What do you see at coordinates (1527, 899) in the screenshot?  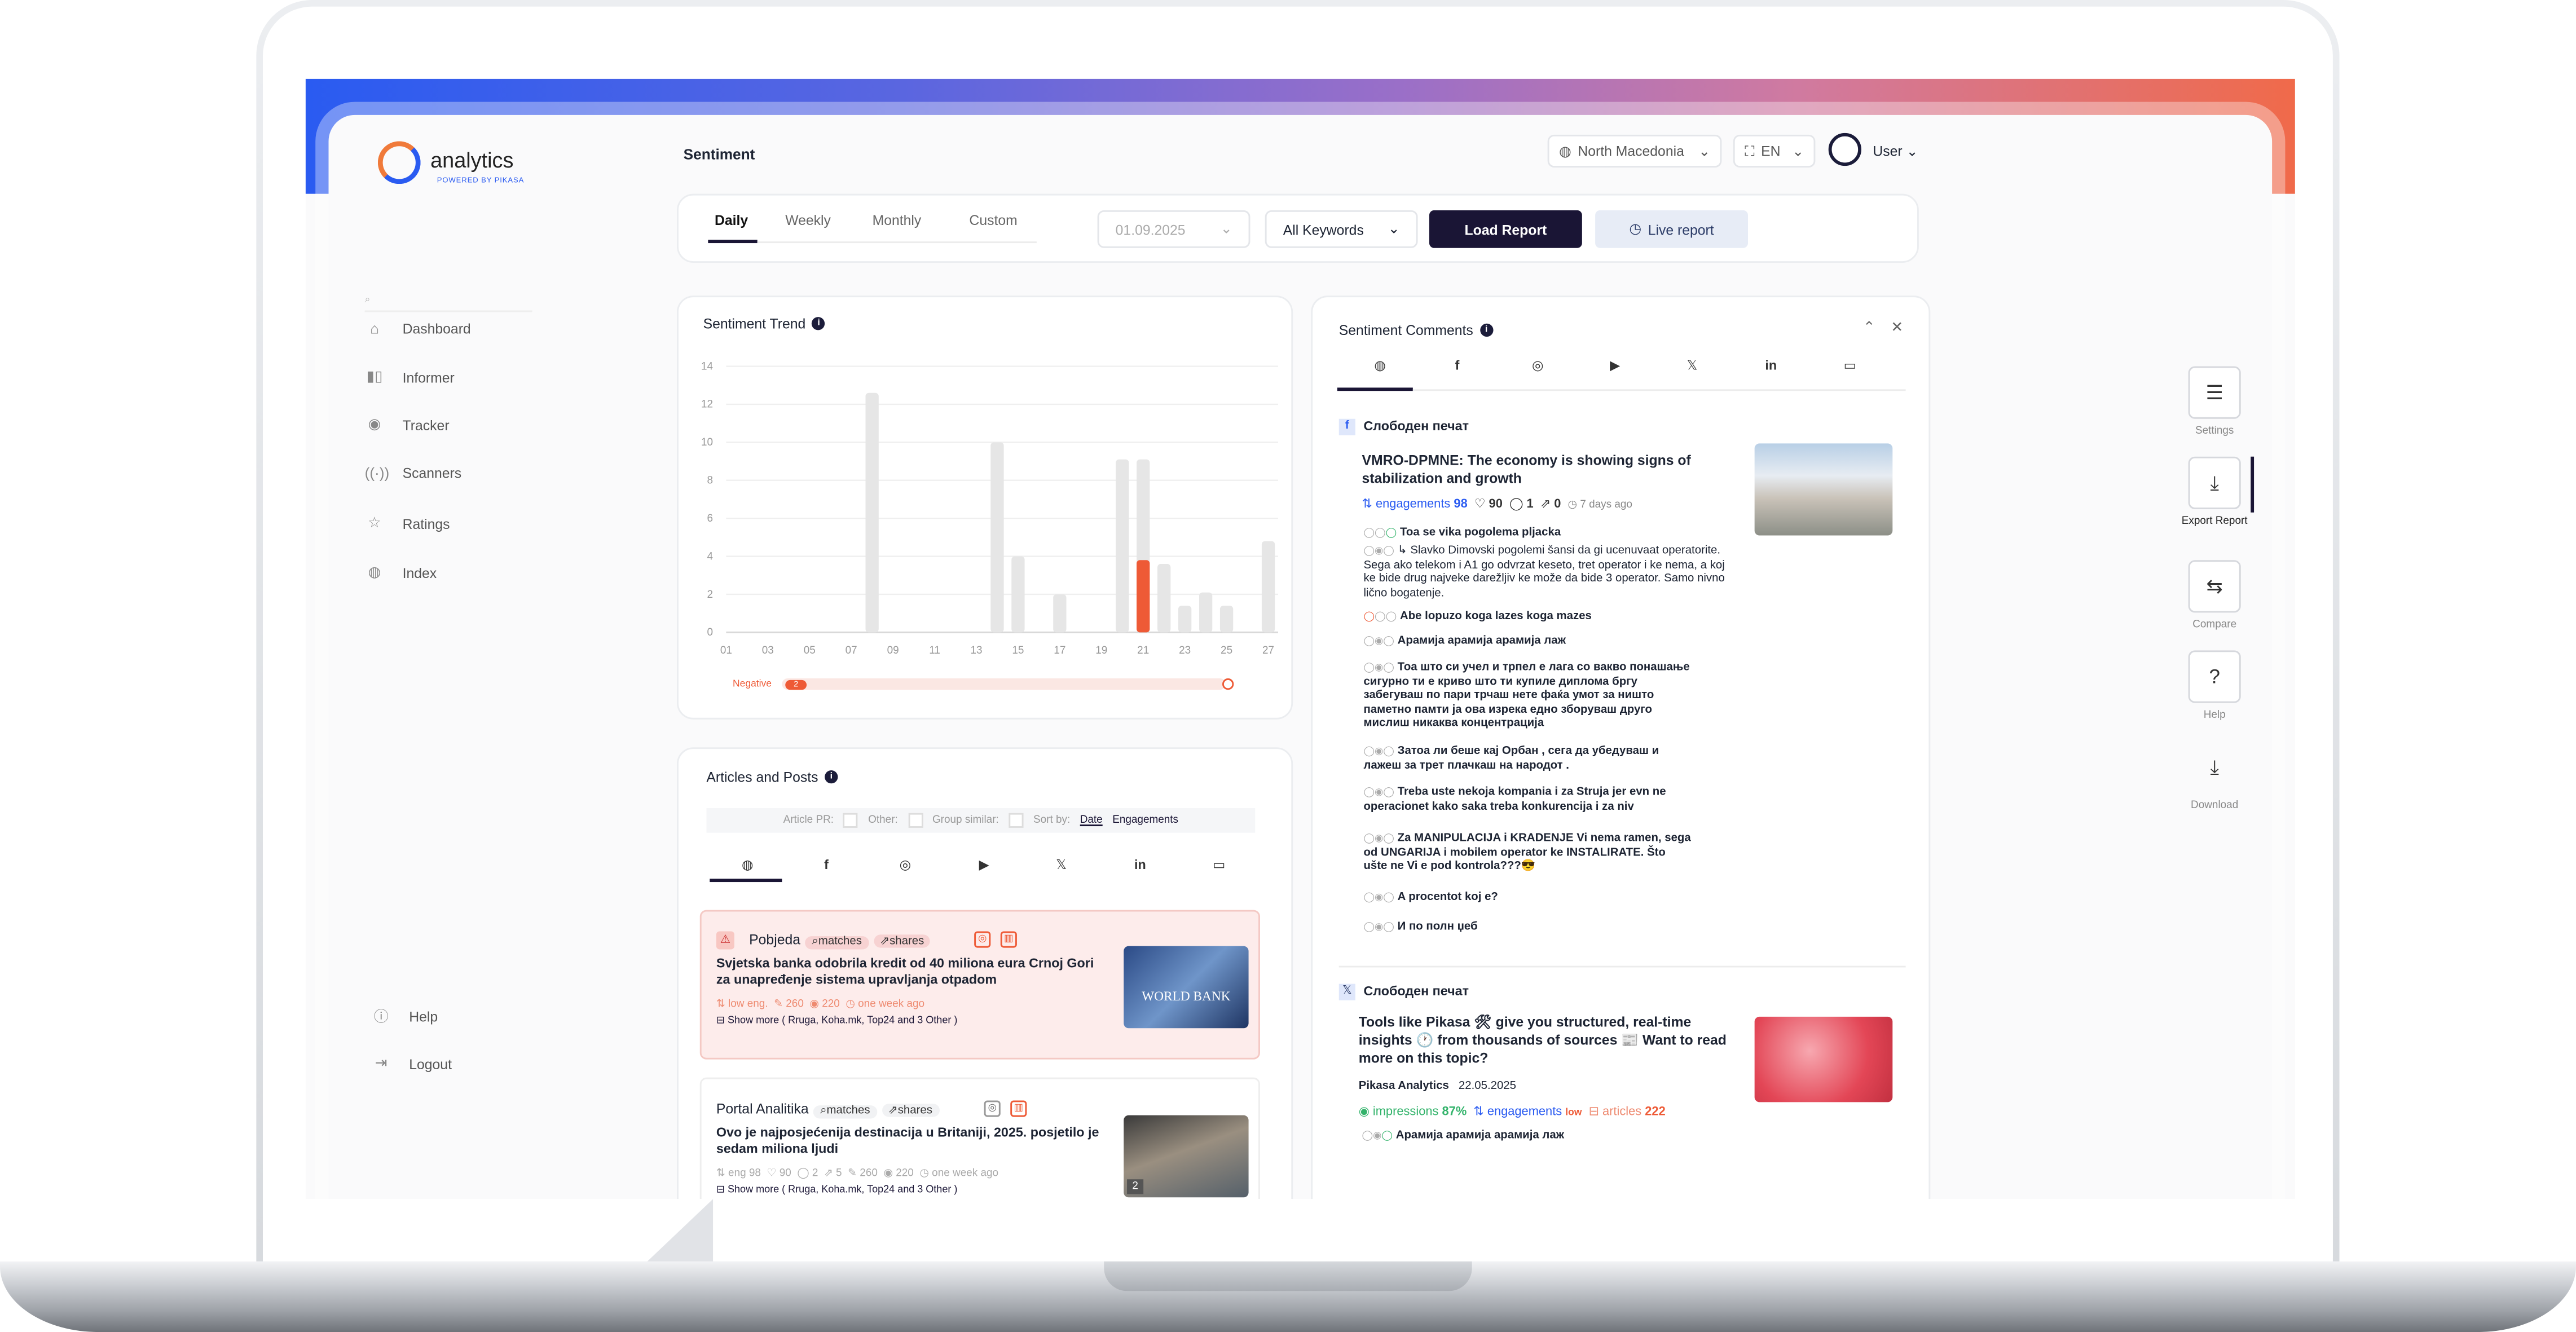 I see `comment-item: ◯◉◯ A procentot koj e?` at bounding box center [1527, 899].